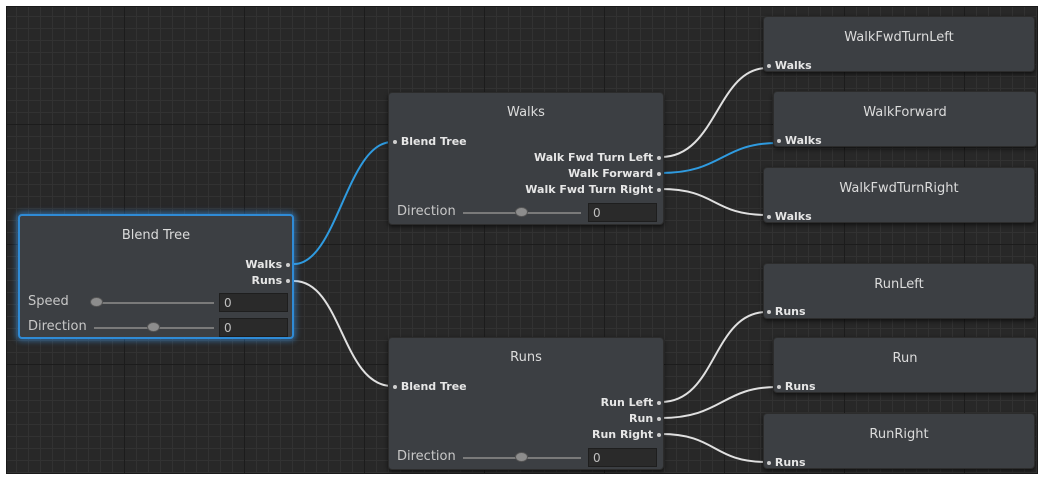  I want to click on clip-node-walk-forward: WalkForward Walks, so click(905, 119).